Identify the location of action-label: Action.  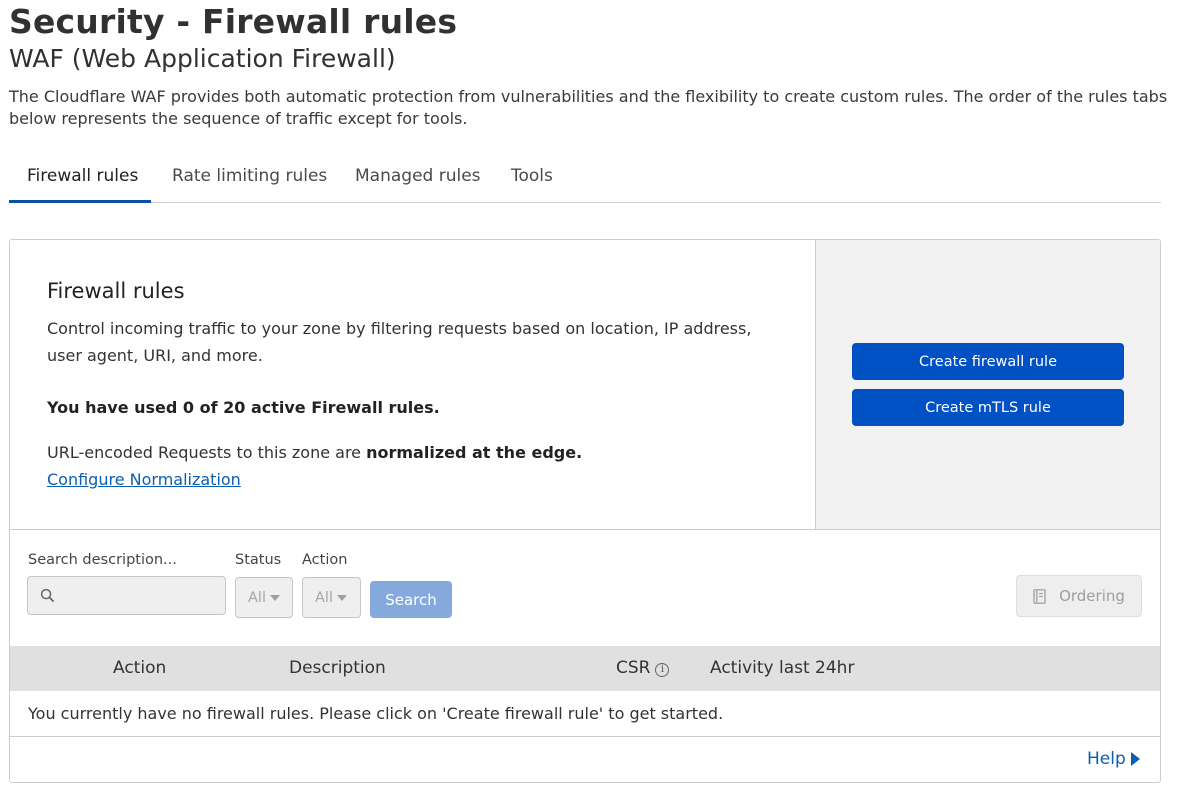
(325, 560).